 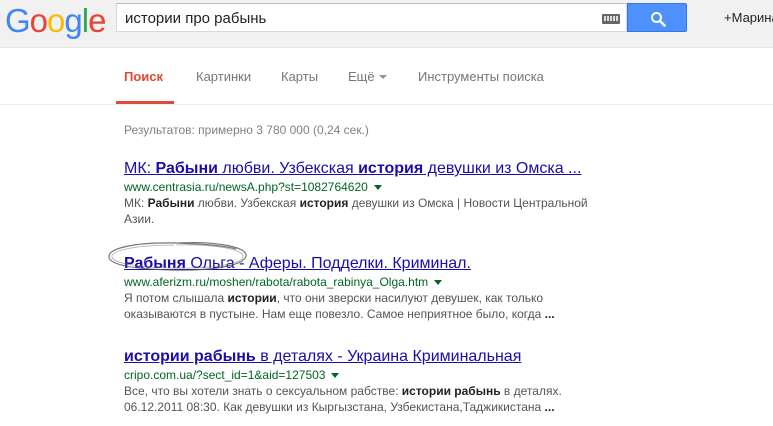 I want to click on logo-letter: g, so click(x=73, y=20).